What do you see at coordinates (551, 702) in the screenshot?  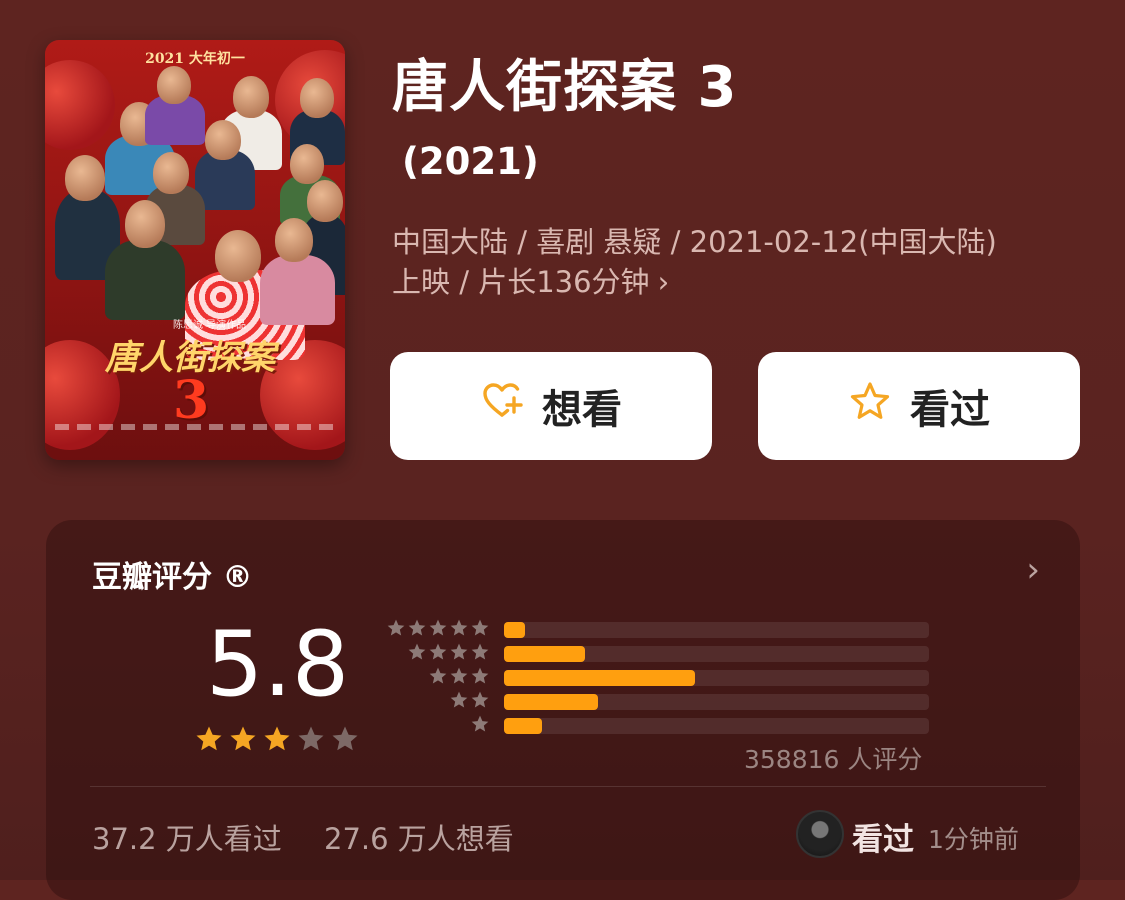 I see `distribution-bar-2-star` at bounding box center [551, 702].